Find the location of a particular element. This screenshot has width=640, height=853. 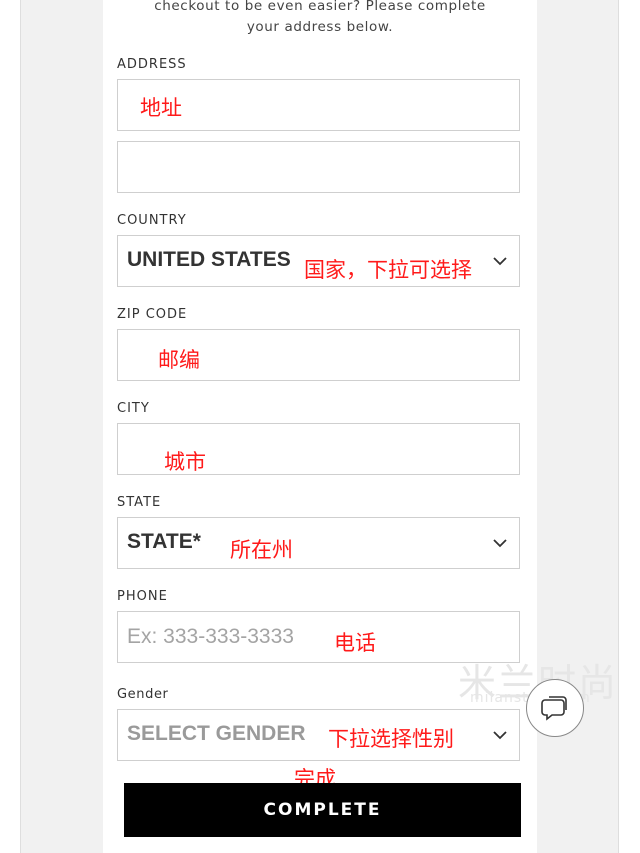

phone-label: PHONE is located at coordinates (142, 596).